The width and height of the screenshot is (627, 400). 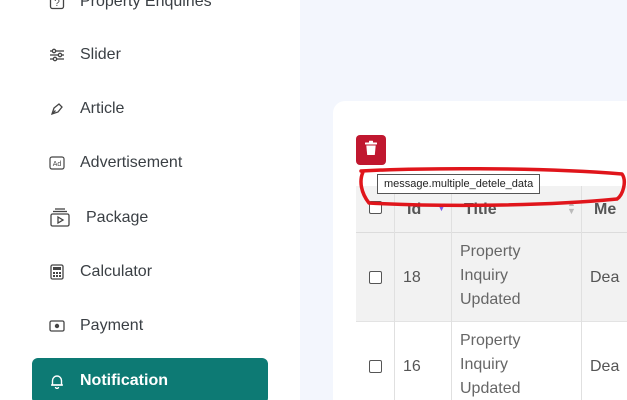 What do you see at coordinates (150, 109) in the screenshot?
I see `sidebar-item-article: Article` at bounding box center [150, 109].